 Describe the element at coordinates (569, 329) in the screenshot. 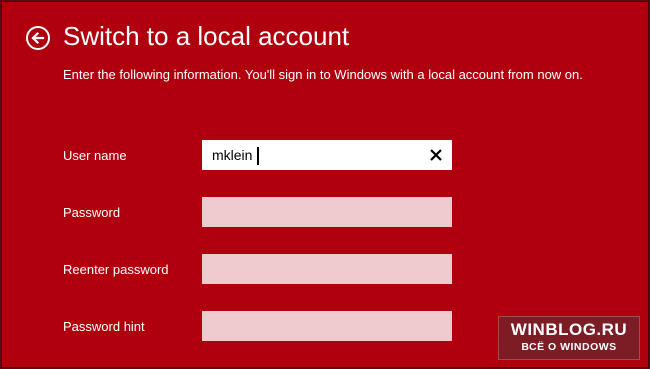

I see `watermark-title: WINBLOG.RU` at that location.